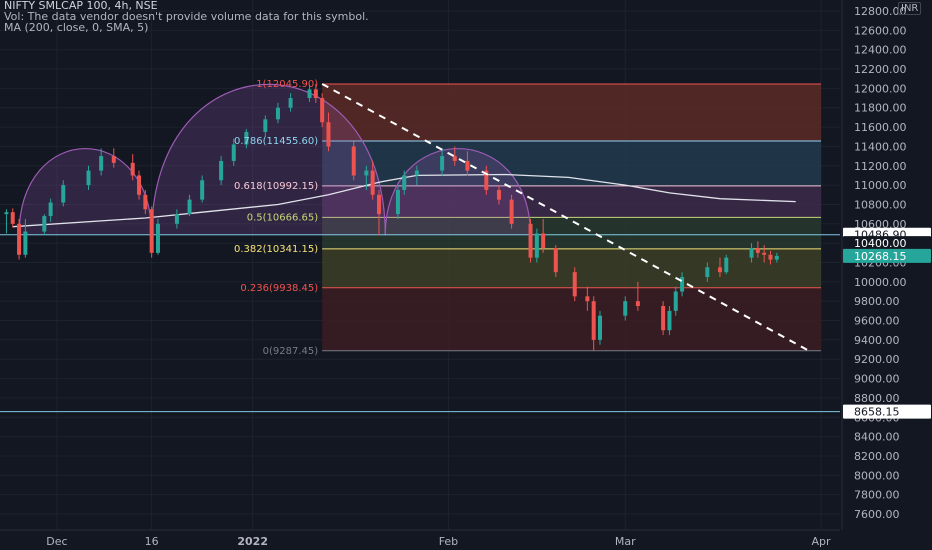  What do you see at coordinates (279, 288) in the screenshot?
I see `fib-level-label: 0.236(9938.45)` at bounding box center [279, 288].